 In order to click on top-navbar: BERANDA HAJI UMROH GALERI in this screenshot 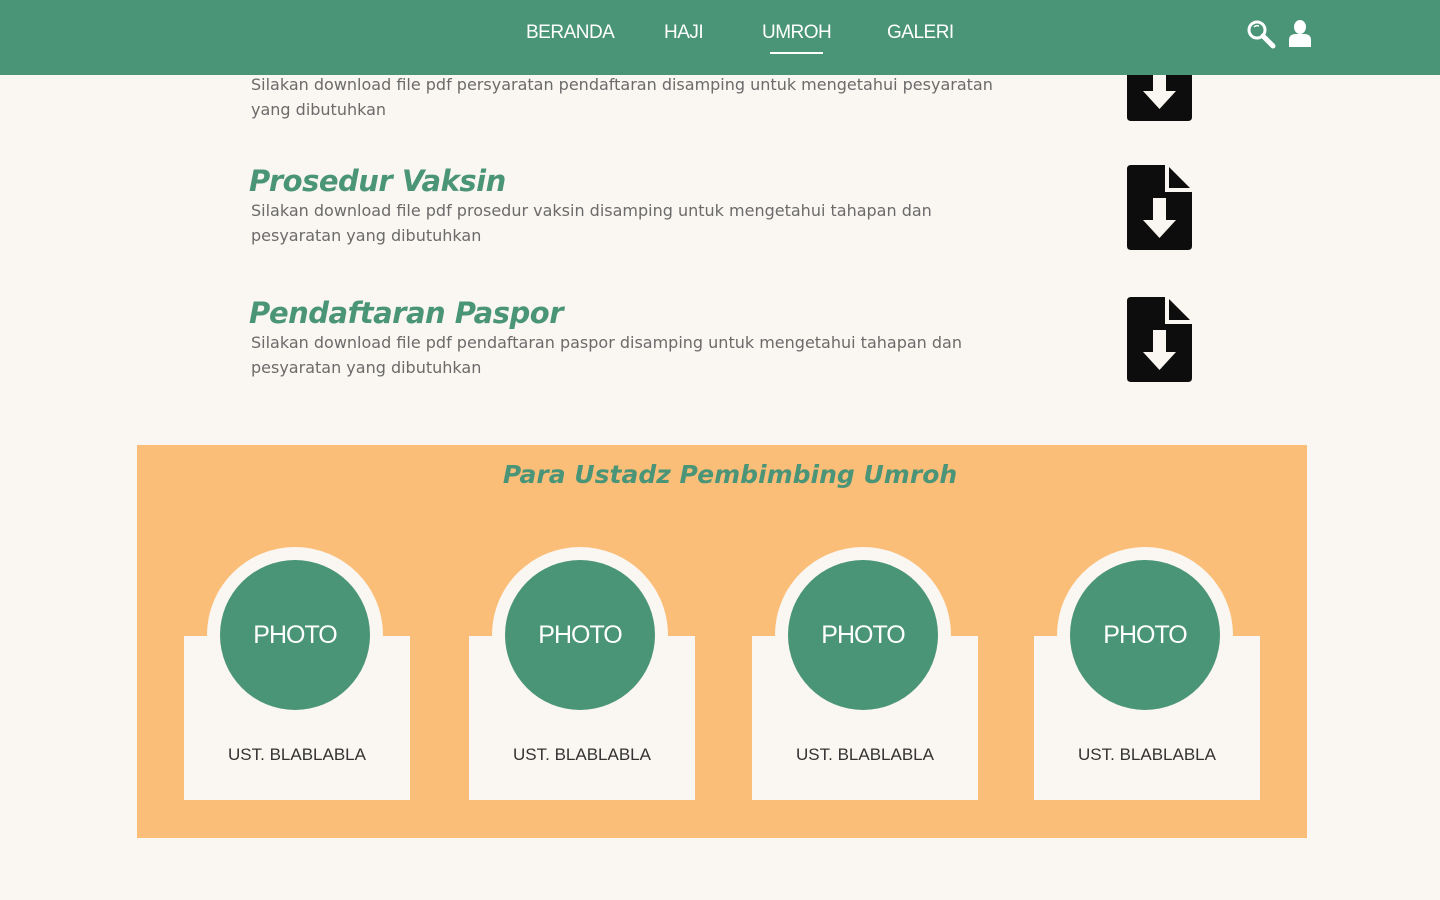, I will do `click(720, 37)`.